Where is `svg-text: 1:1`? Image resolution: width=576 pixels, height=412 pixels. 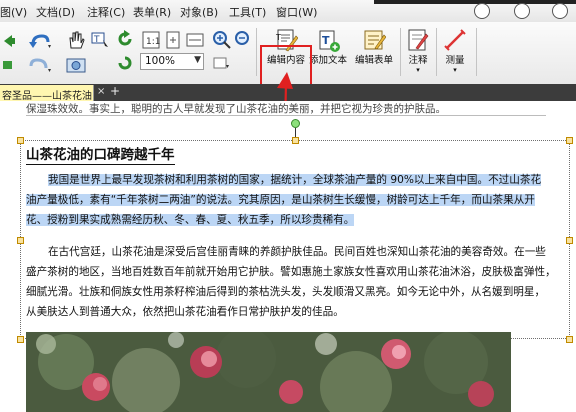 svg-text: 1:1 is located at coordinates (153, 42).